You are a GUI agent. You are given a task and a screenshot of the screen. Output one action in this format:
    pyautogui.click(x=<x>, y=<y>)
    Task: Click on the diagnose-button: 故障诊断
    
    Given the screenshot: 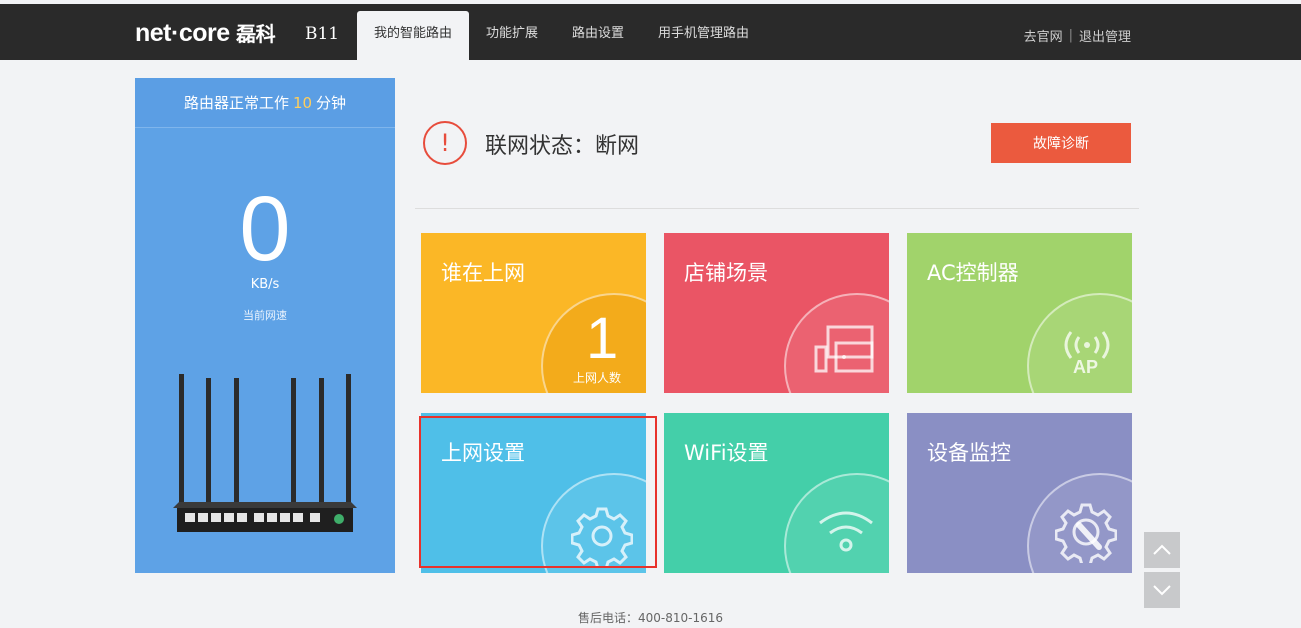 What is the action you would take?
    pyautogui.click(x=1061, y=143)
    